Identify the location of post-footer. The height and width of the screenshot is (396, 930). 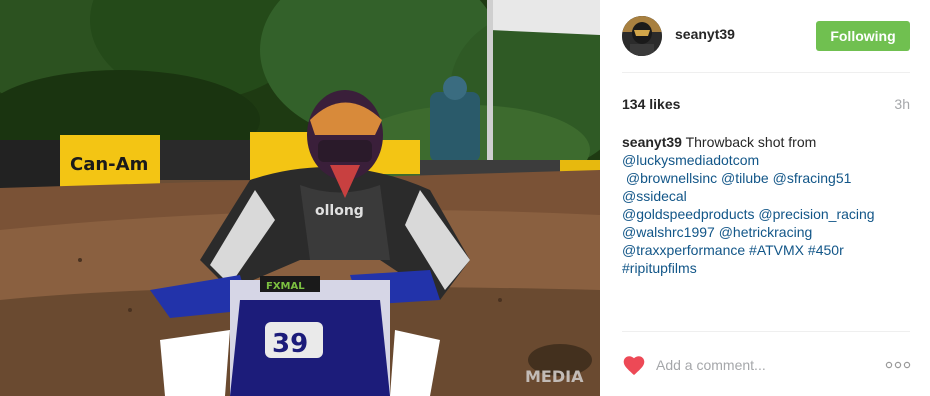
(765, 364).